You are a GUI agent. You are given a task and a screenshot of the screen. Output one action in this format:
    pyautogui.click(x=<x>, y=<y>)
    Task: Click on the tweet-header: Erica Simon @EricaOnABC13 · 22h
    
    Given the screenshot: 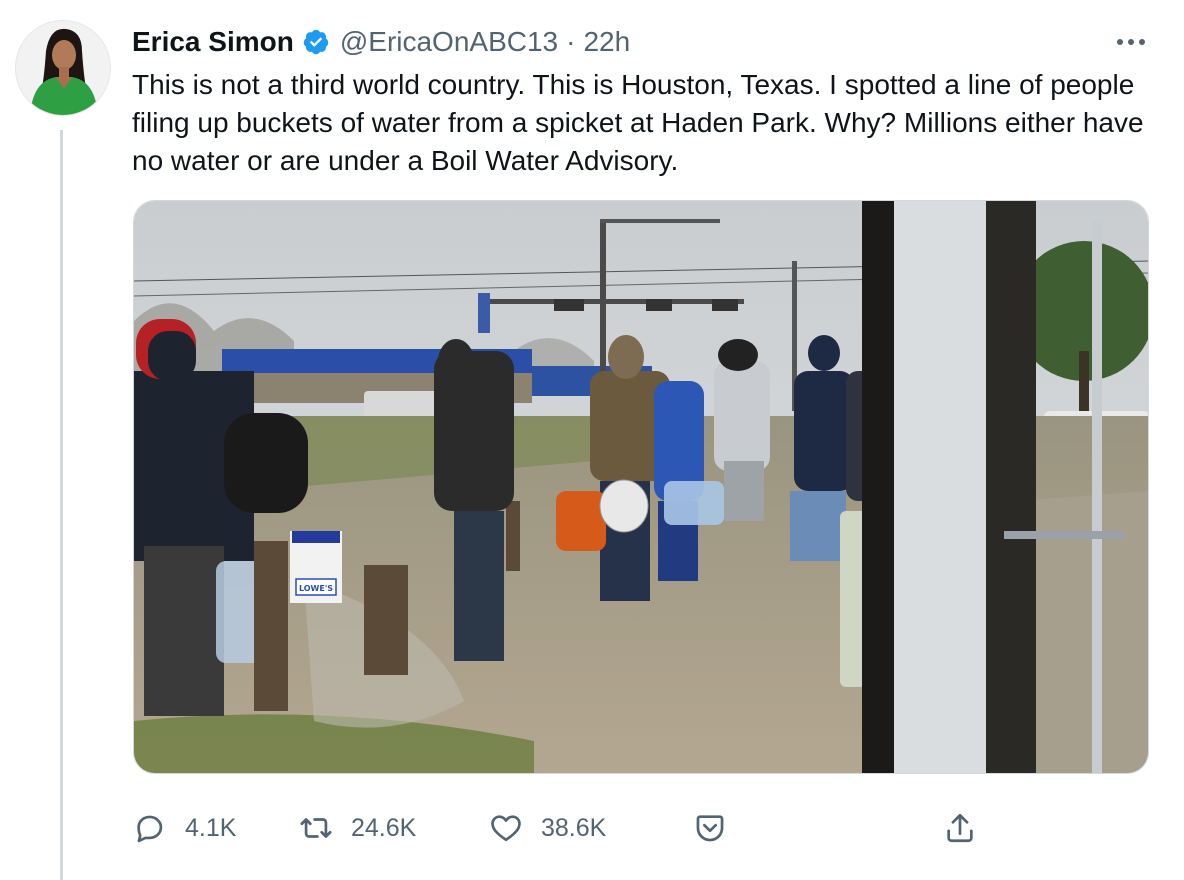 What is the action you would take?
    pyautogui.click(x=381, y=42)
    